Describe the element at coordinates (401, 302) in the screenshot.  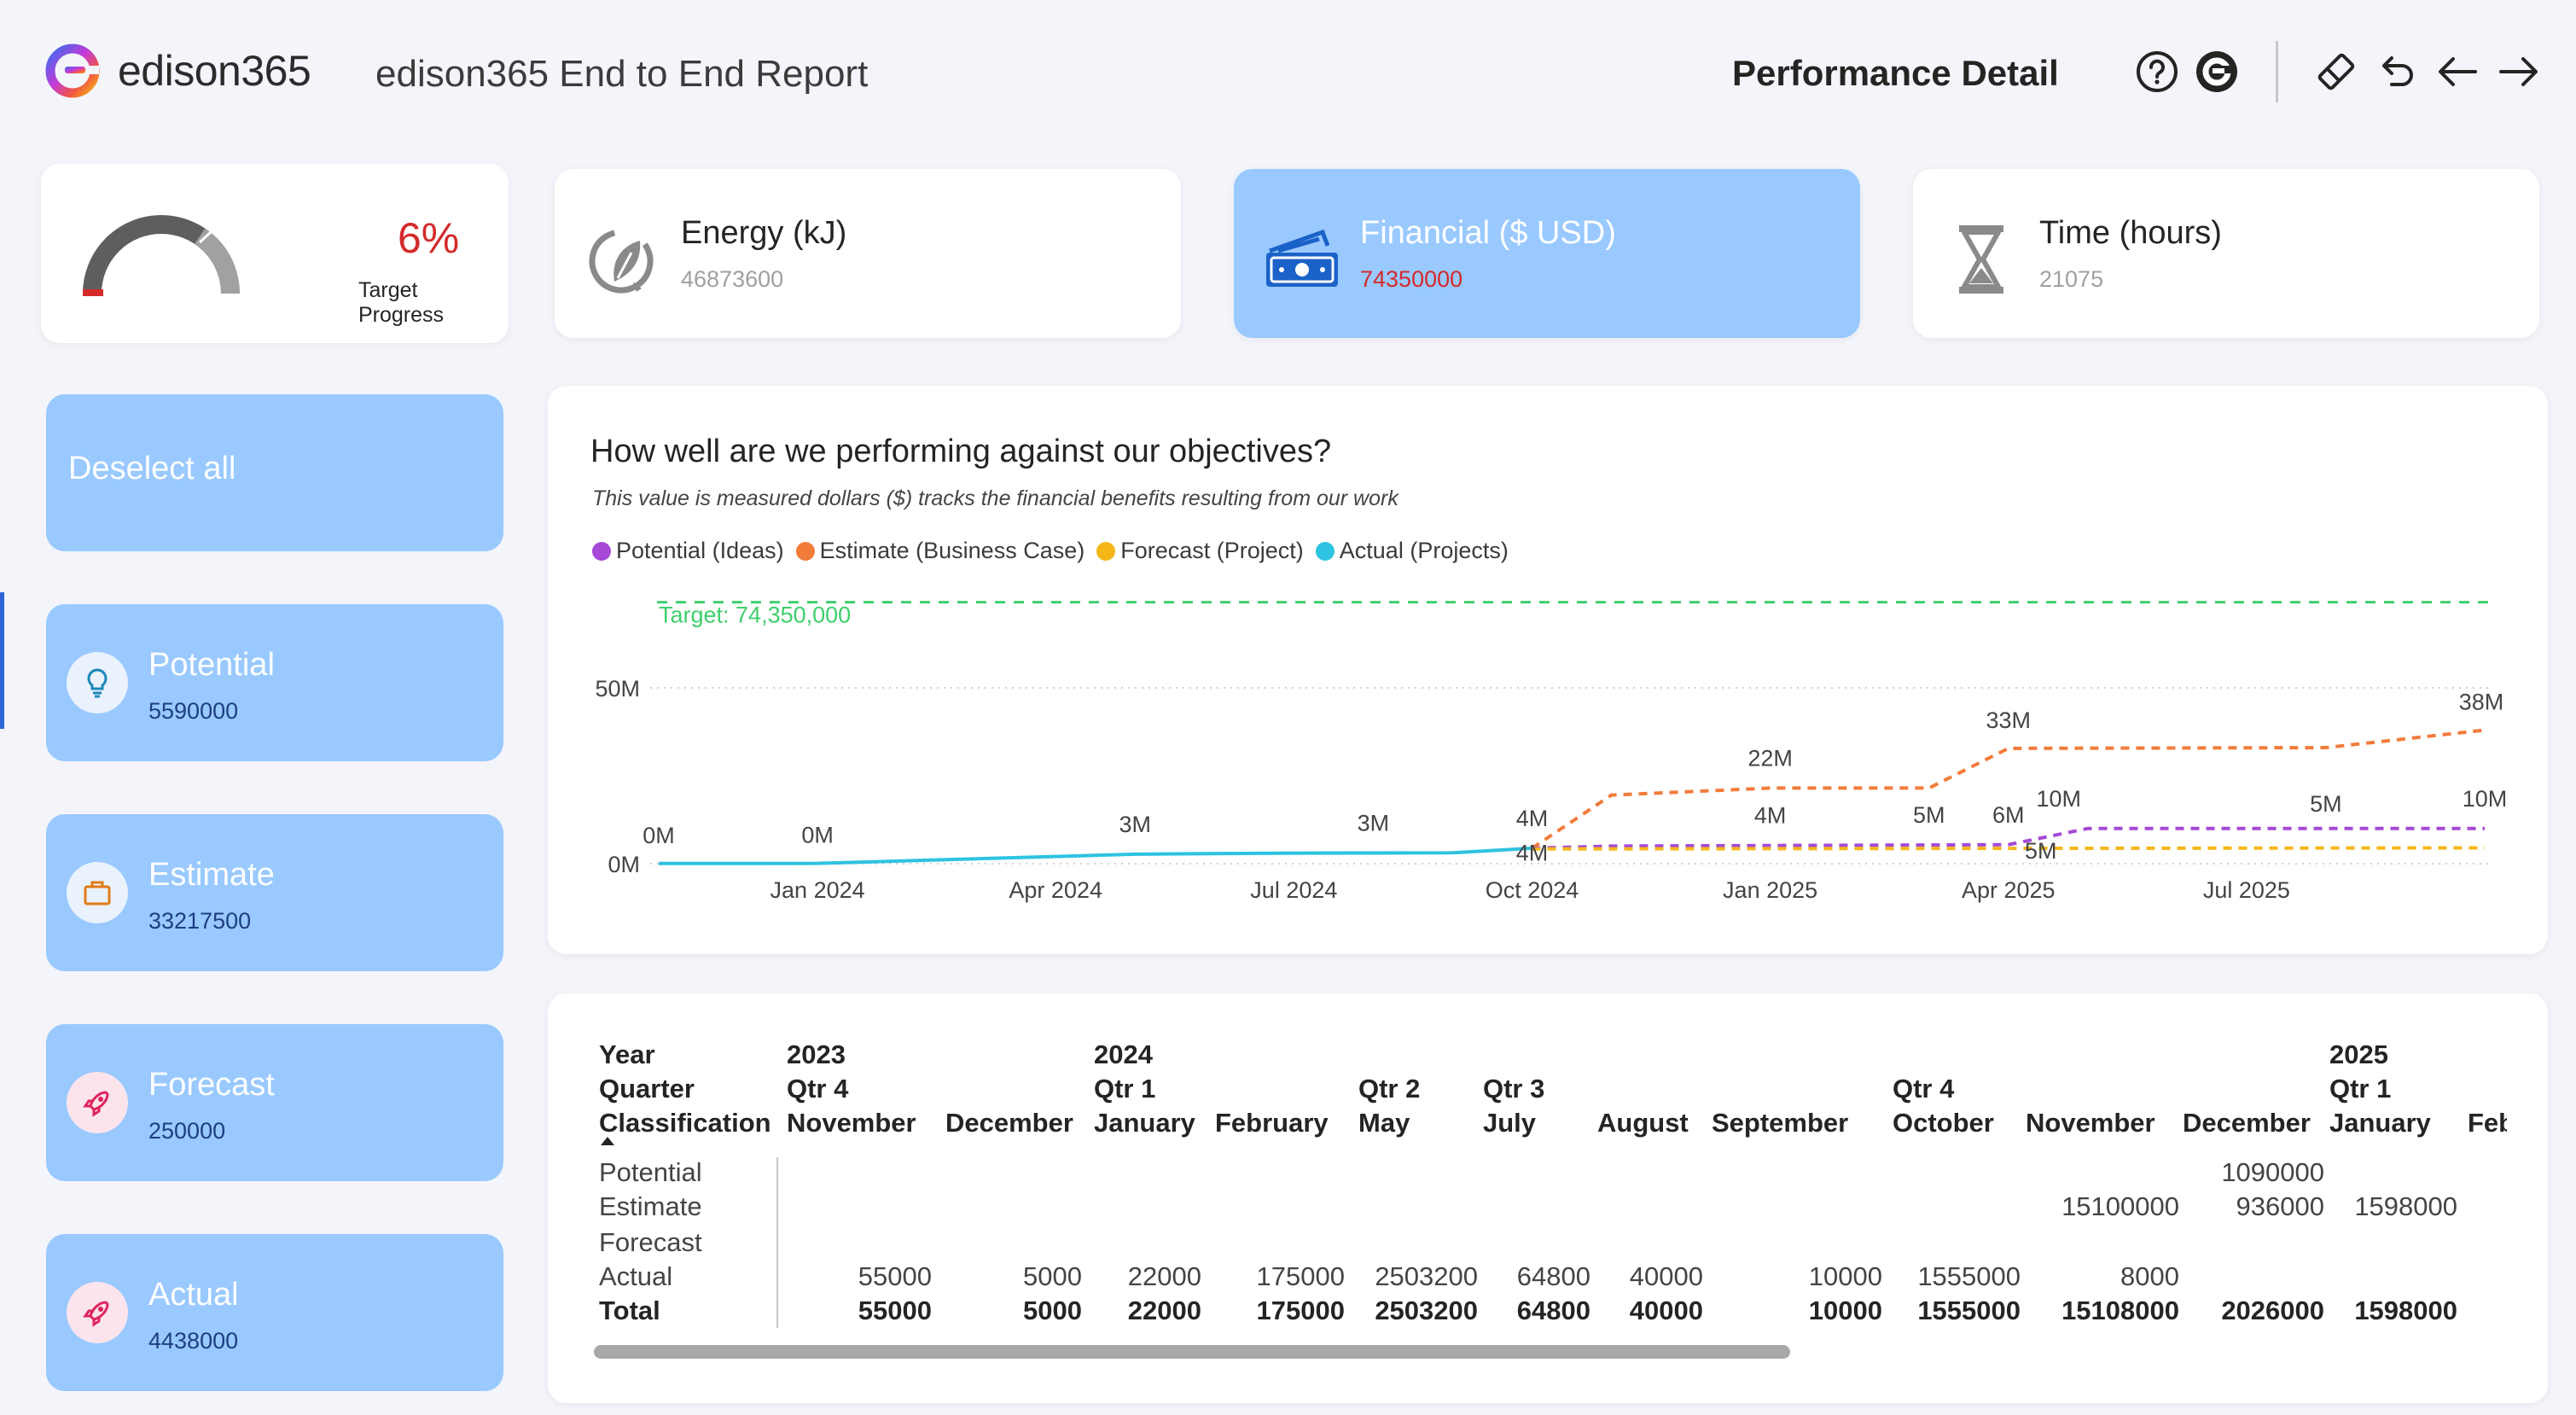
I see `target-progress-label: Target Progress` at that location.